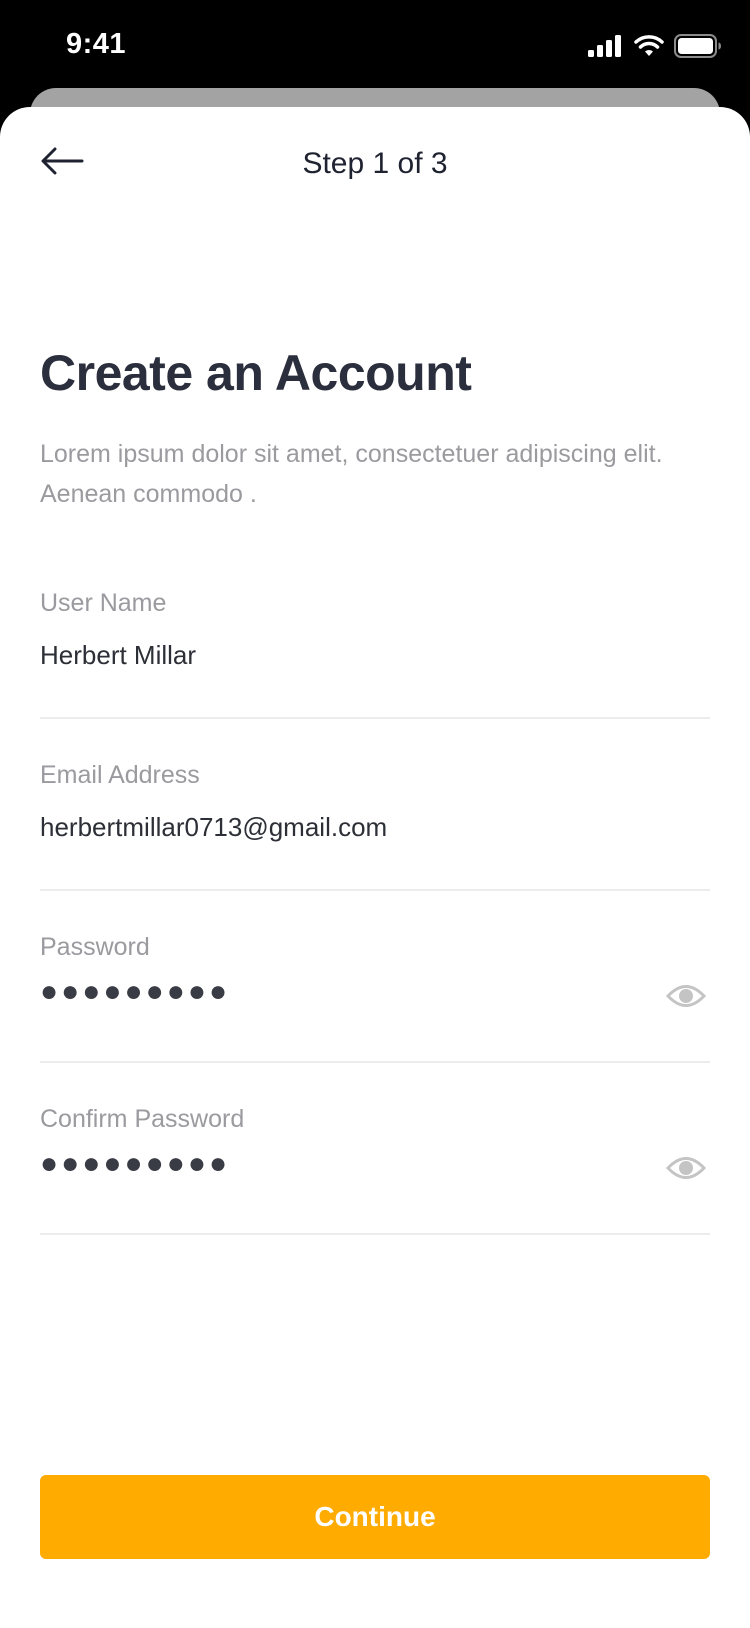 The width and height of the screenshot is (750, 1628). I want to click on step-indicator: Step 1 of 3, so click(375, 163).